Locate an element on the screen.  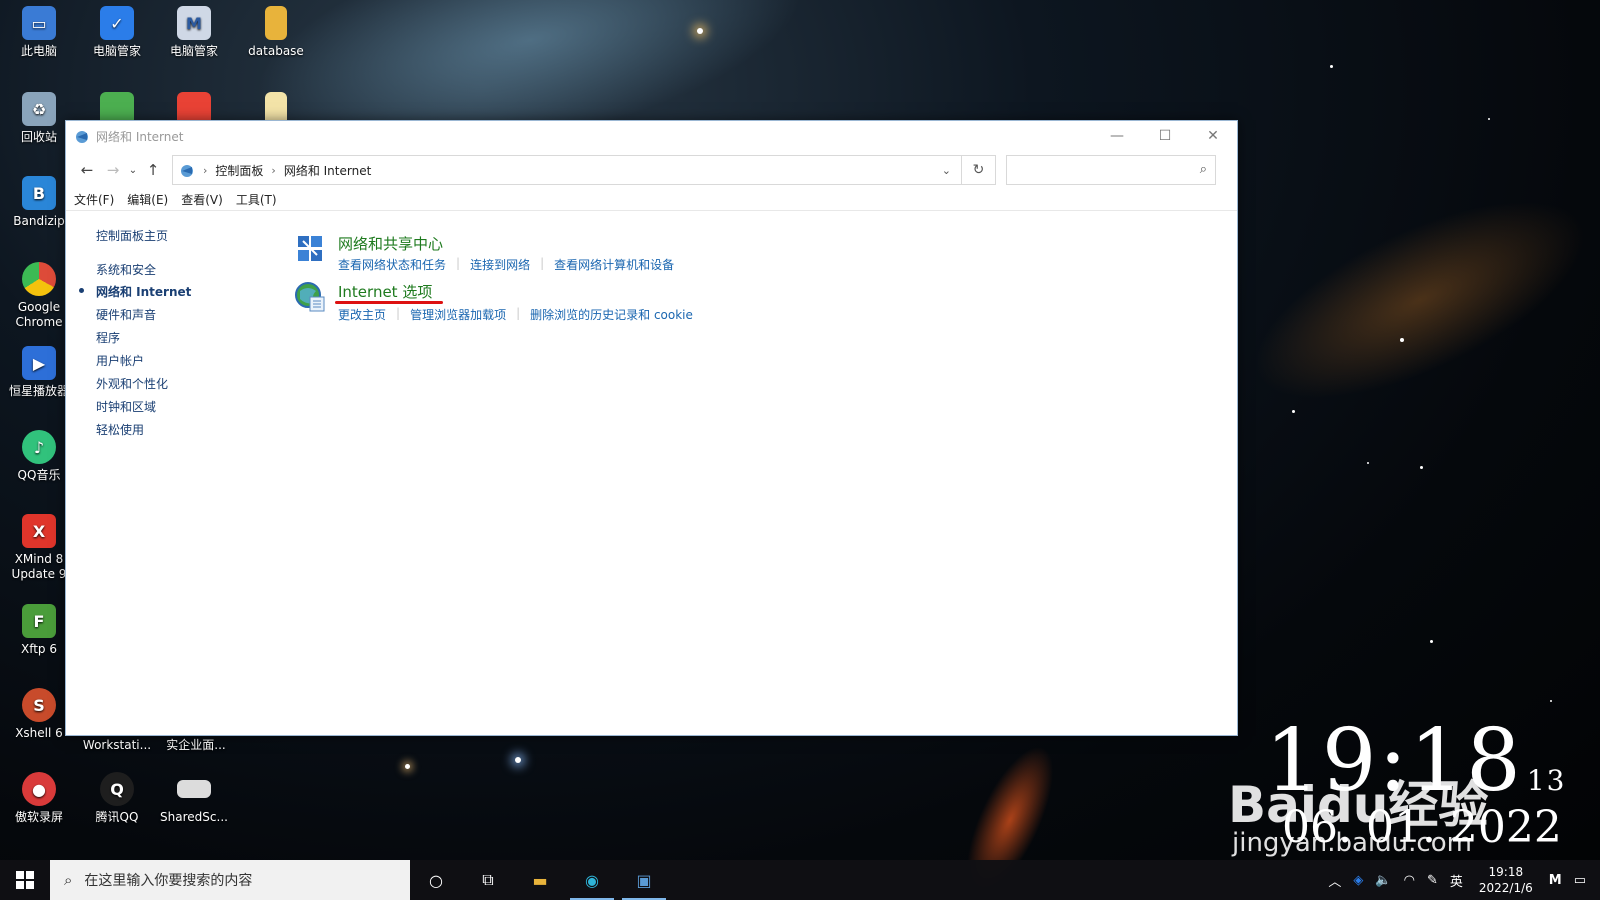
chrome-icon is located at coordinates (39, 279).